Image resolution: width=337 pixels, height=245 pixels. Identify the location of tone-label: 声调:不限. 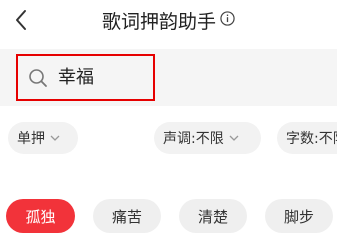
(193, 139).